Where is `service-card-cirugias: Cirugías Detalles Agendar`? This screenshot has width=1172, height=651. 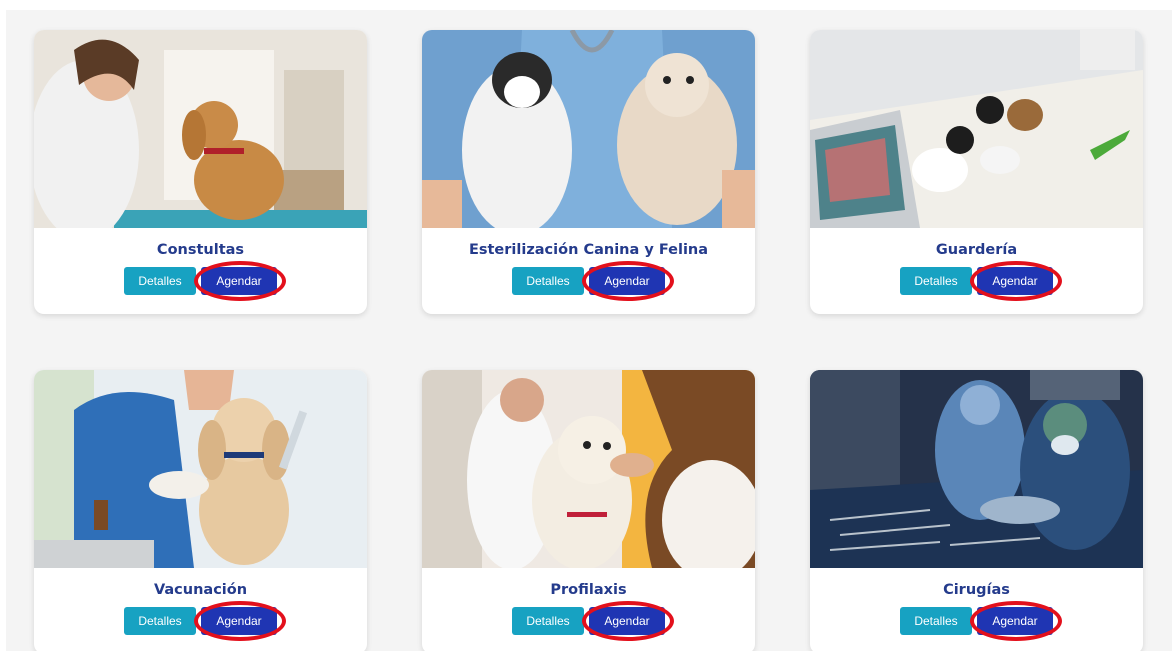
service-card-cirugias: Cirugías Detalles Agendar is located at coordinates (976, 510).